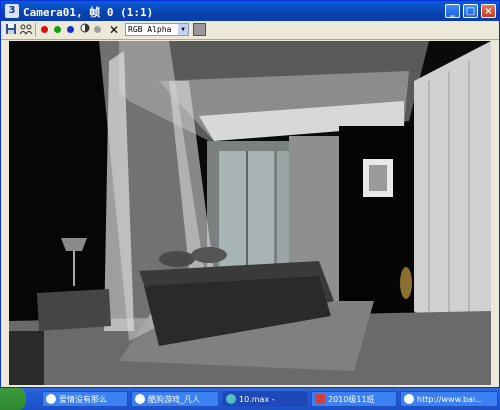 This screenshot has width=500, height=410. What do you see at coordinates (257, 399) in the screenshot?
I see `taskbar-item-label: 10.max -` at bounding box center [257, 399].